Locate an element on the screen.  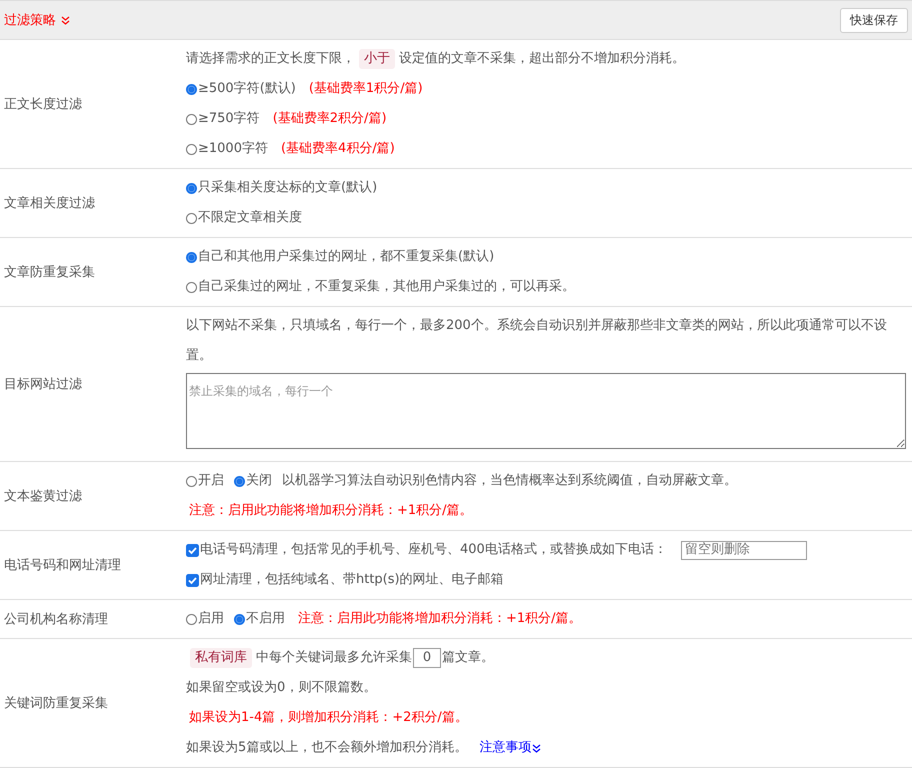
warning-text: (基础费率1积分/篇) is located at coordinates (365, 89).